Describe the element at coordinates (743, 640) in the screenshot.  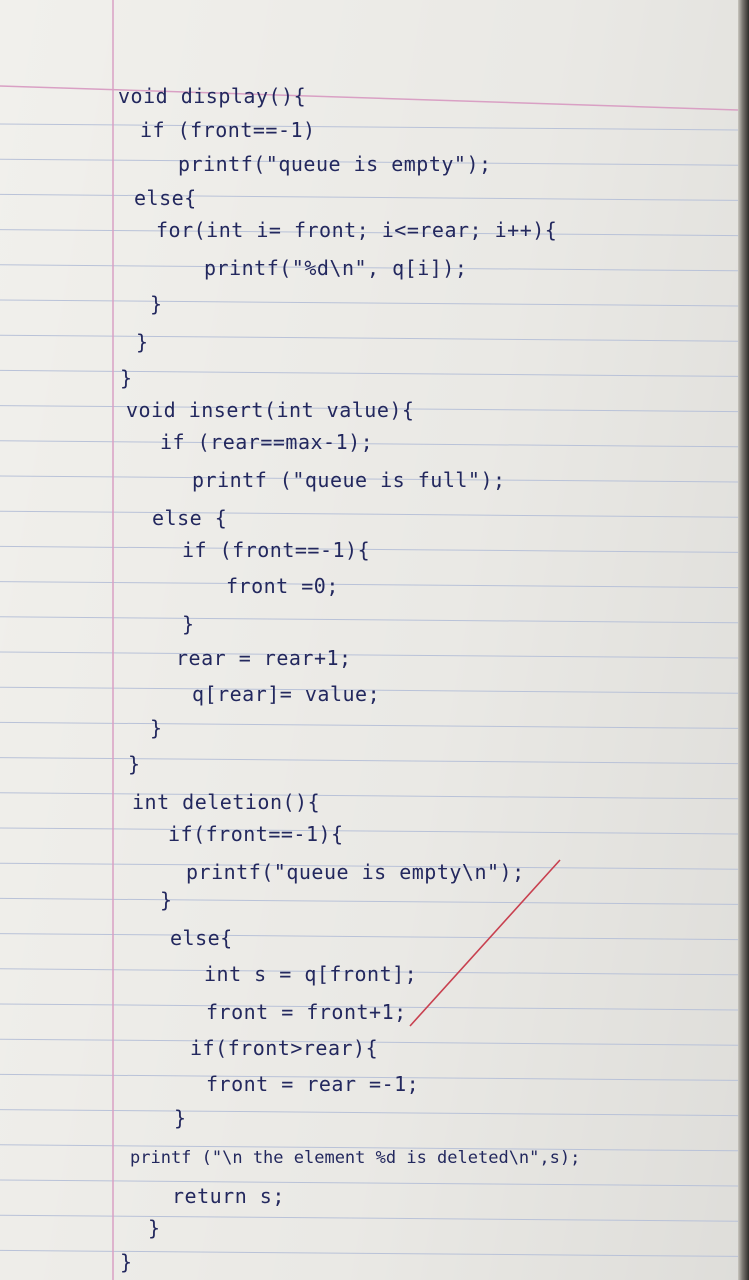
I see `page-edge-shadow` at that location.